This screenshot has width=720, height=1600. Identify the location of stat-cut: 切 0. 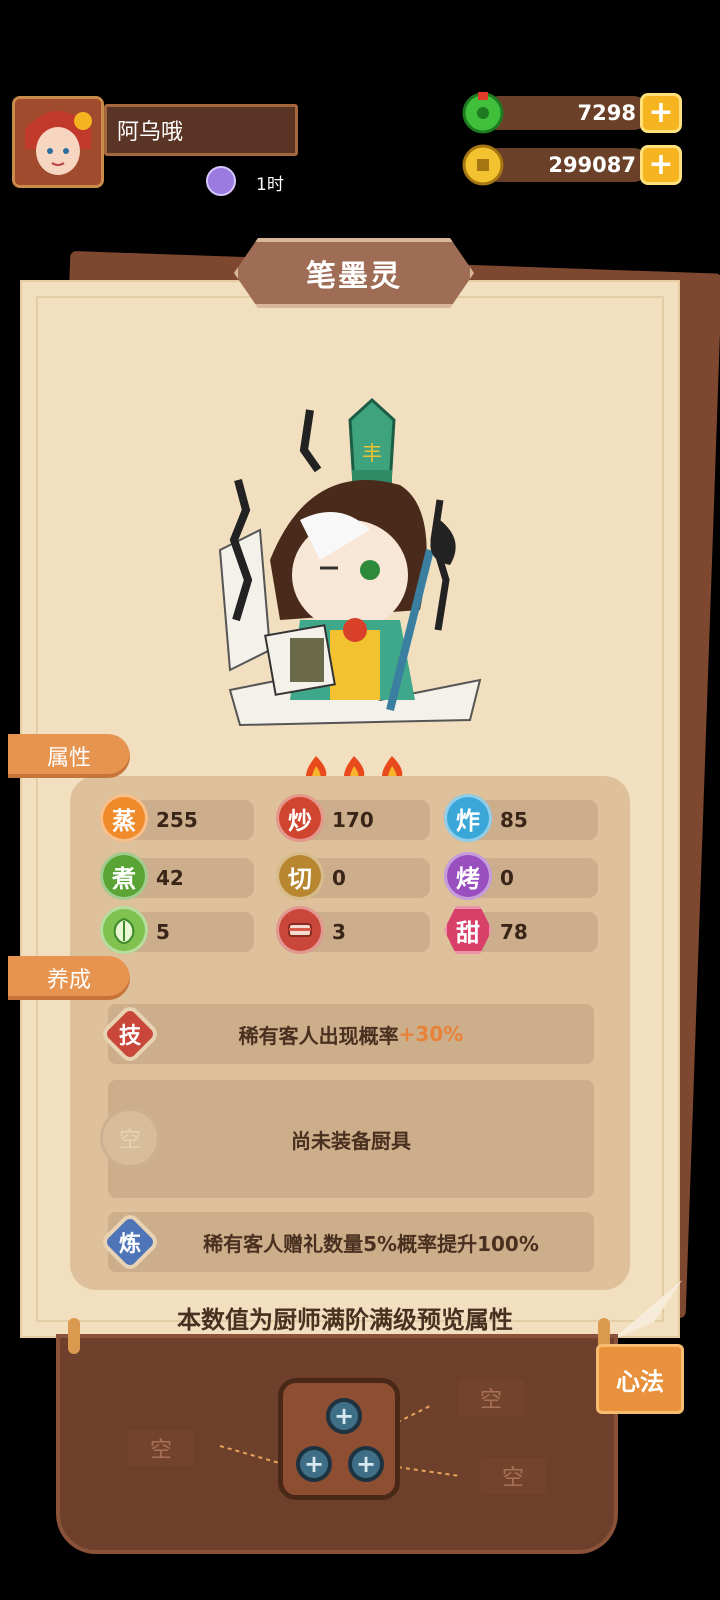
(353, 876).